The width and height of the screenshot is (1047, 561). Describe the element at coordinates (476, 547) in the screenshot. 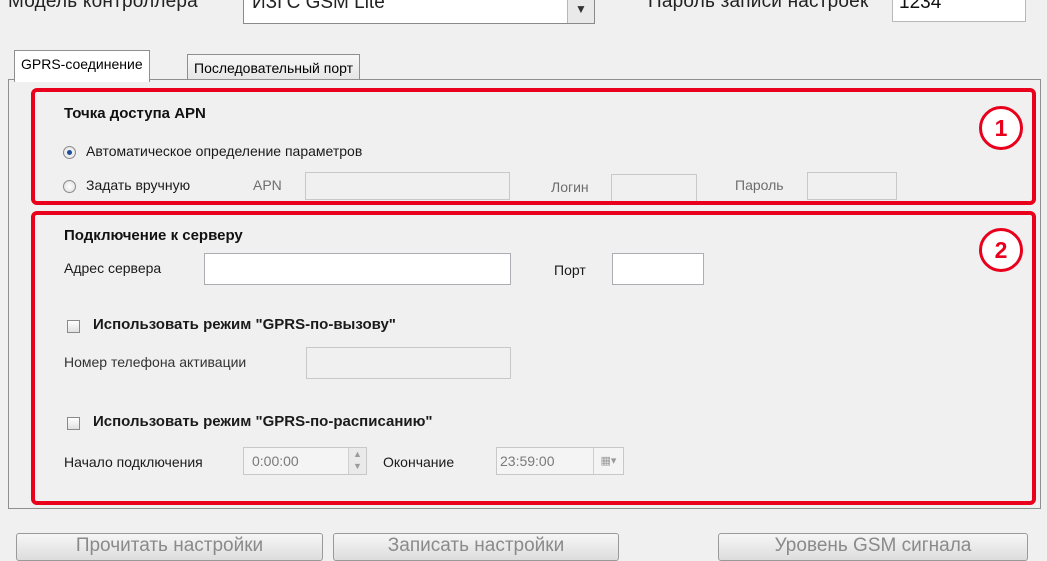

I see `write-settings-button: Записать настройки` at that location.